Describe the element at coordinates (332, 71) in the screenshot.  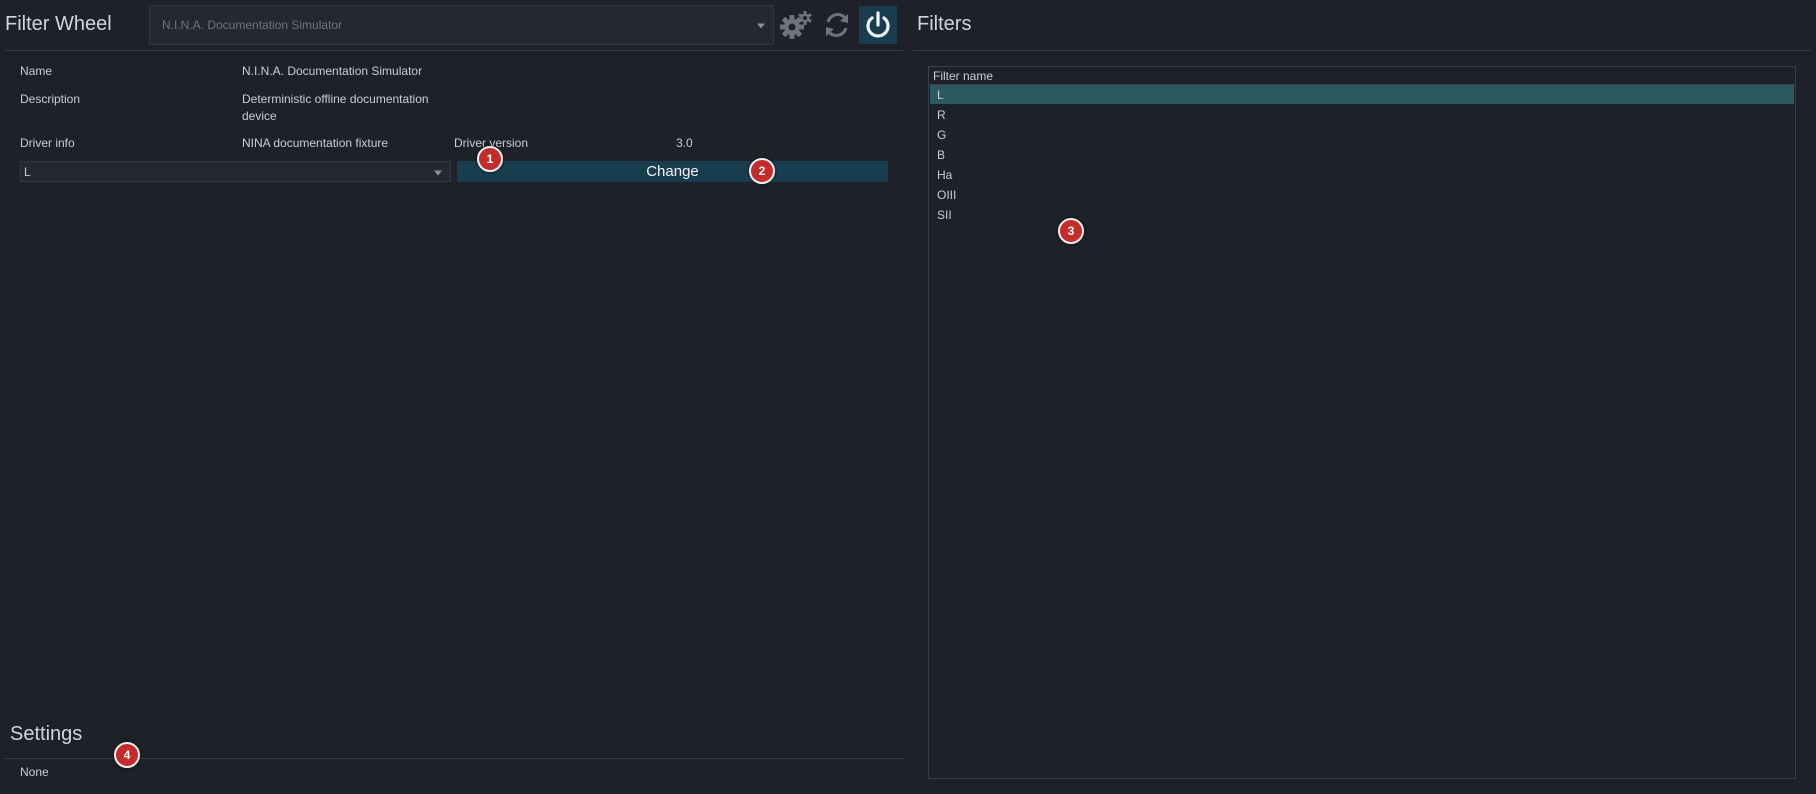
I see `name-value: N.I.N.A. Documentation Simulator` at that location.